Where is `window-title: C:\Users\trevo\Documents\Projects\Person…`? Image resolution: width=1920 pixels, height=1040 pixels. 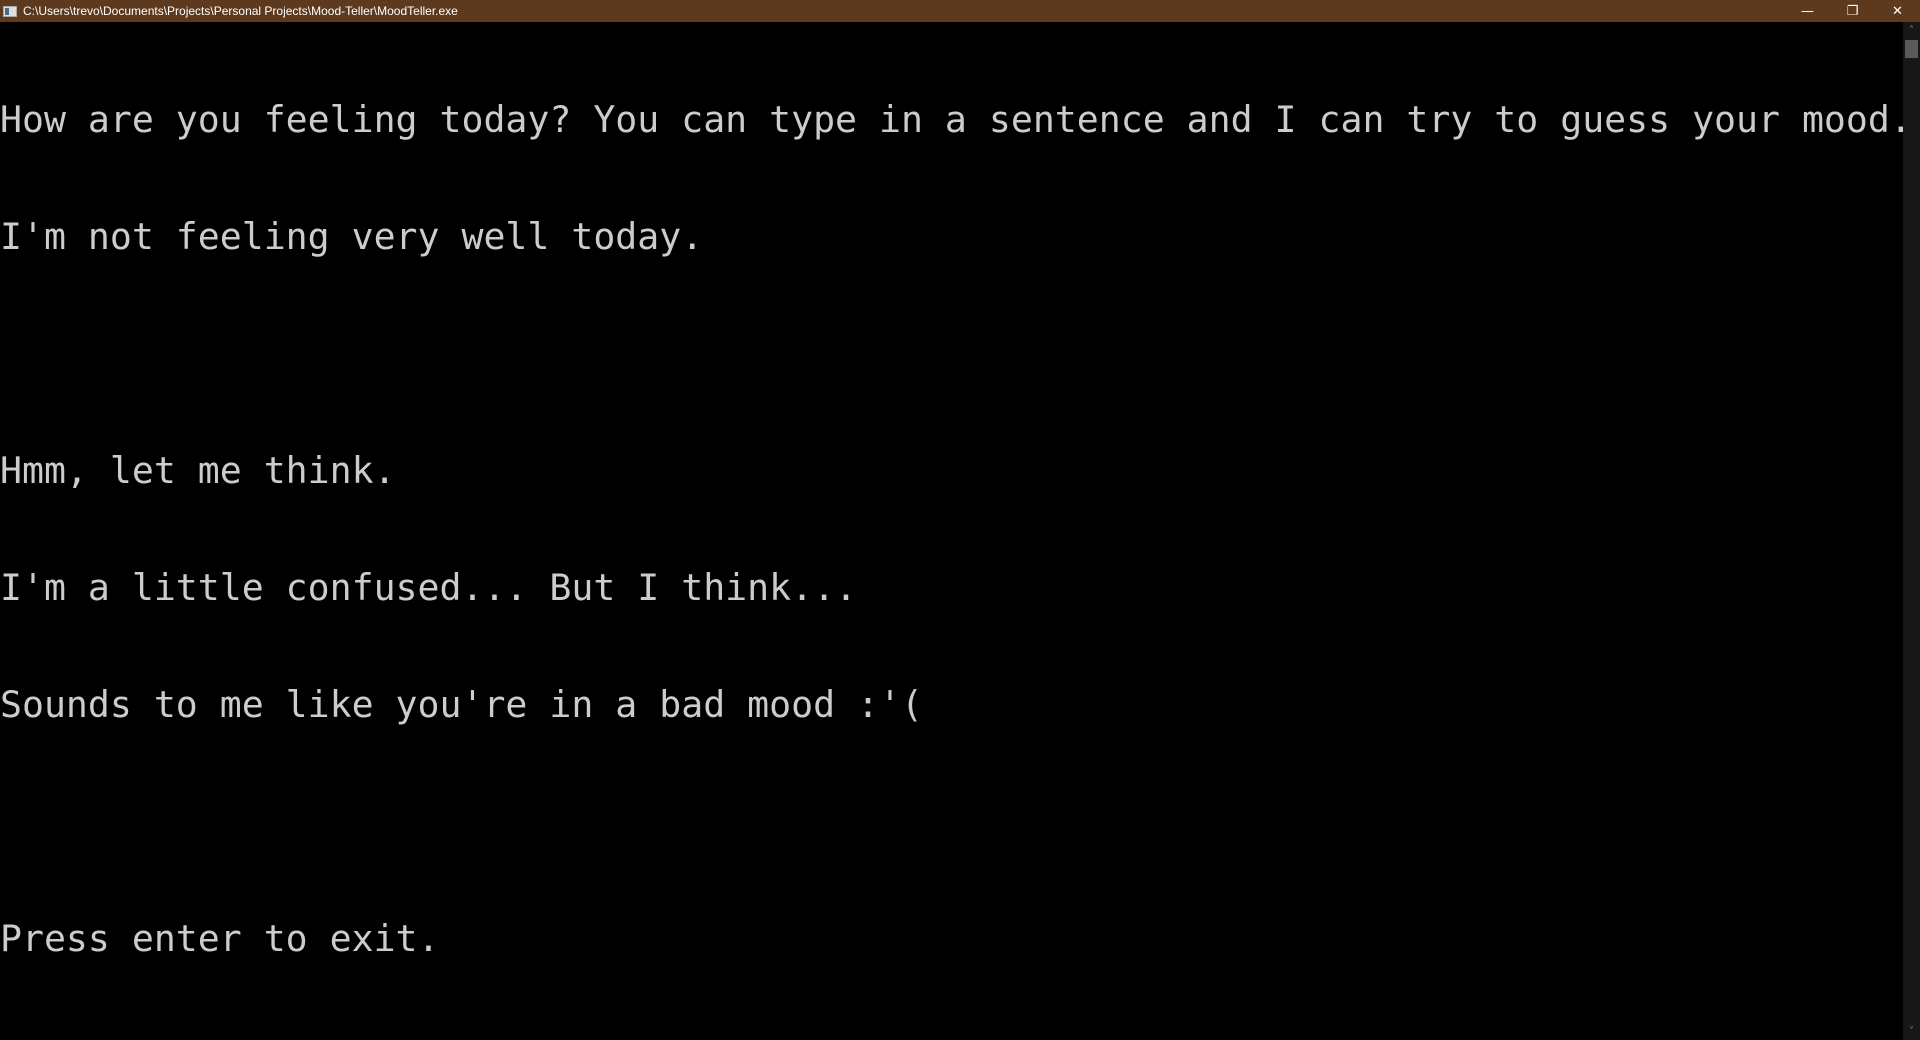
window-title: C:\Users\trevo\Documents\Projects\Person… is located at coordinates (240, 11).